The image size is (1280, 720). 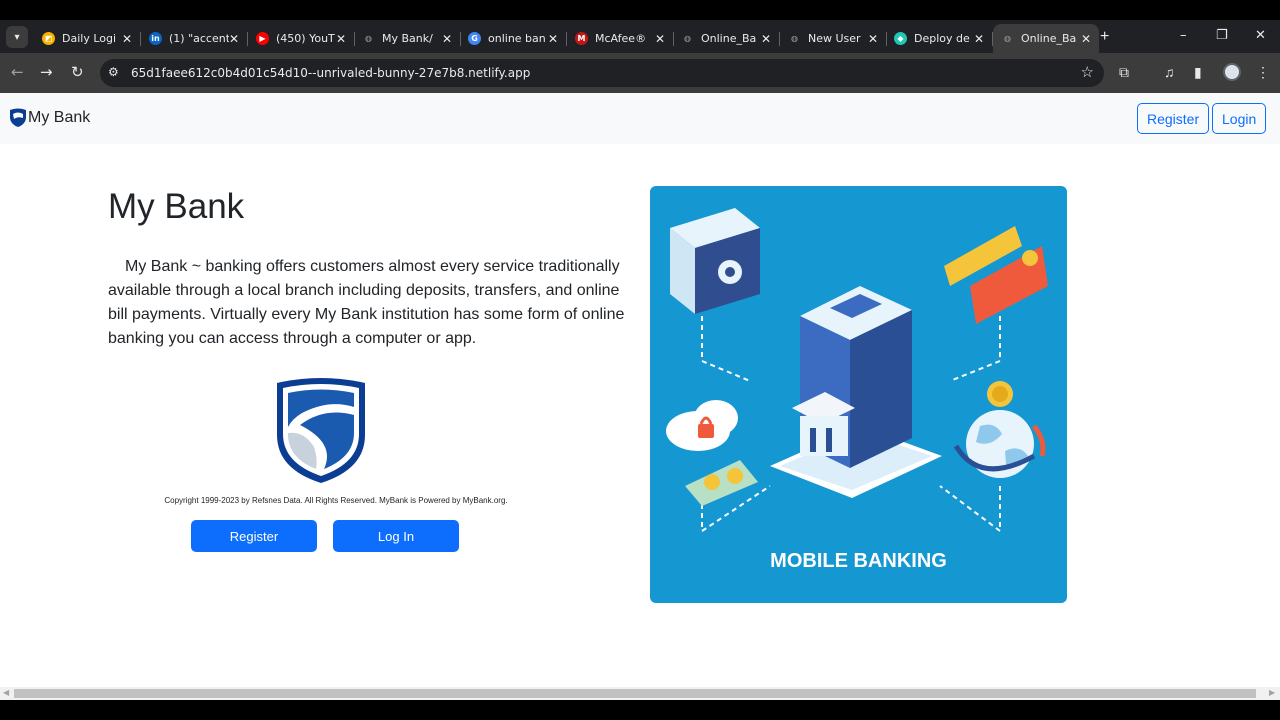 I want to click on tab-title: online ban, so click(x=517, y=38).